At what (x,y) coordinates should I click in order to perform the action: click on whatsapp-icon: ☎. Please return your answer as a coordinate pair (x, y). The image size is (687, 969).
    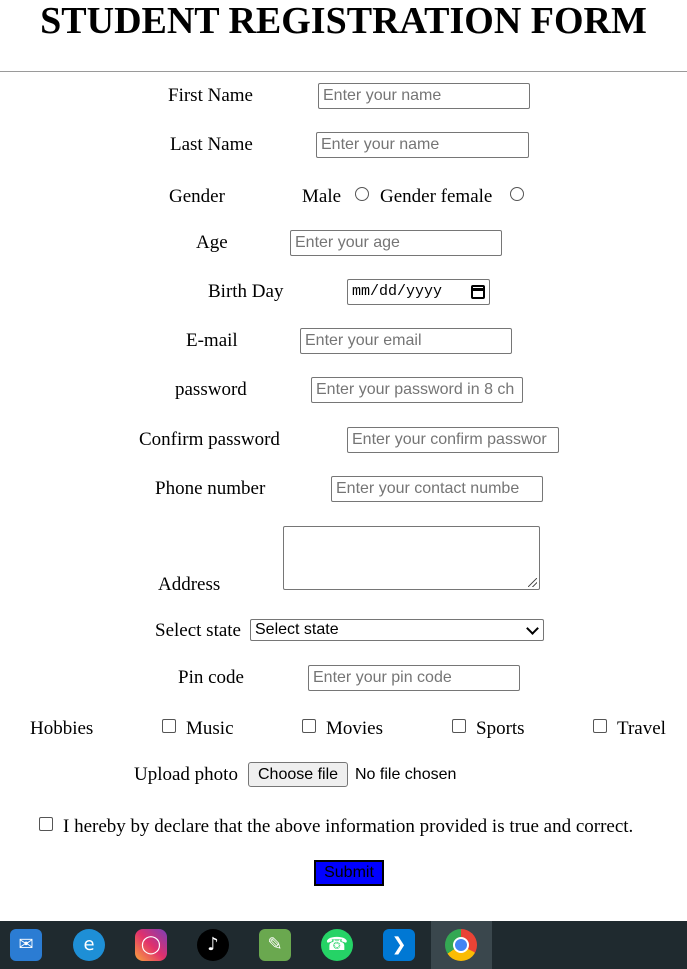
    Looking at the image, I should click on (337, 945).